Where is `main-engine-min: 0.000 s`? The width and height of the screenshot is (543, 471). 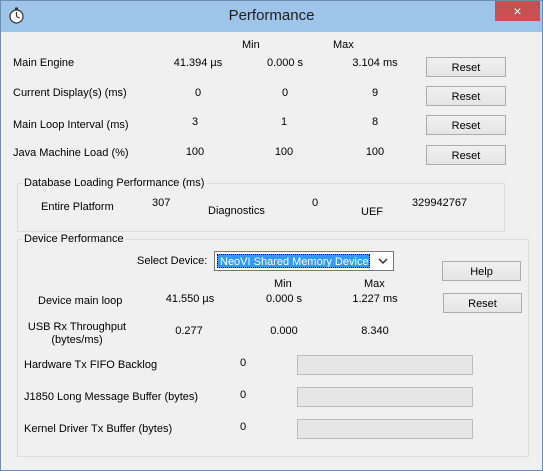
main-engine-min: 0.000 s is located at coordinates (285, 63).